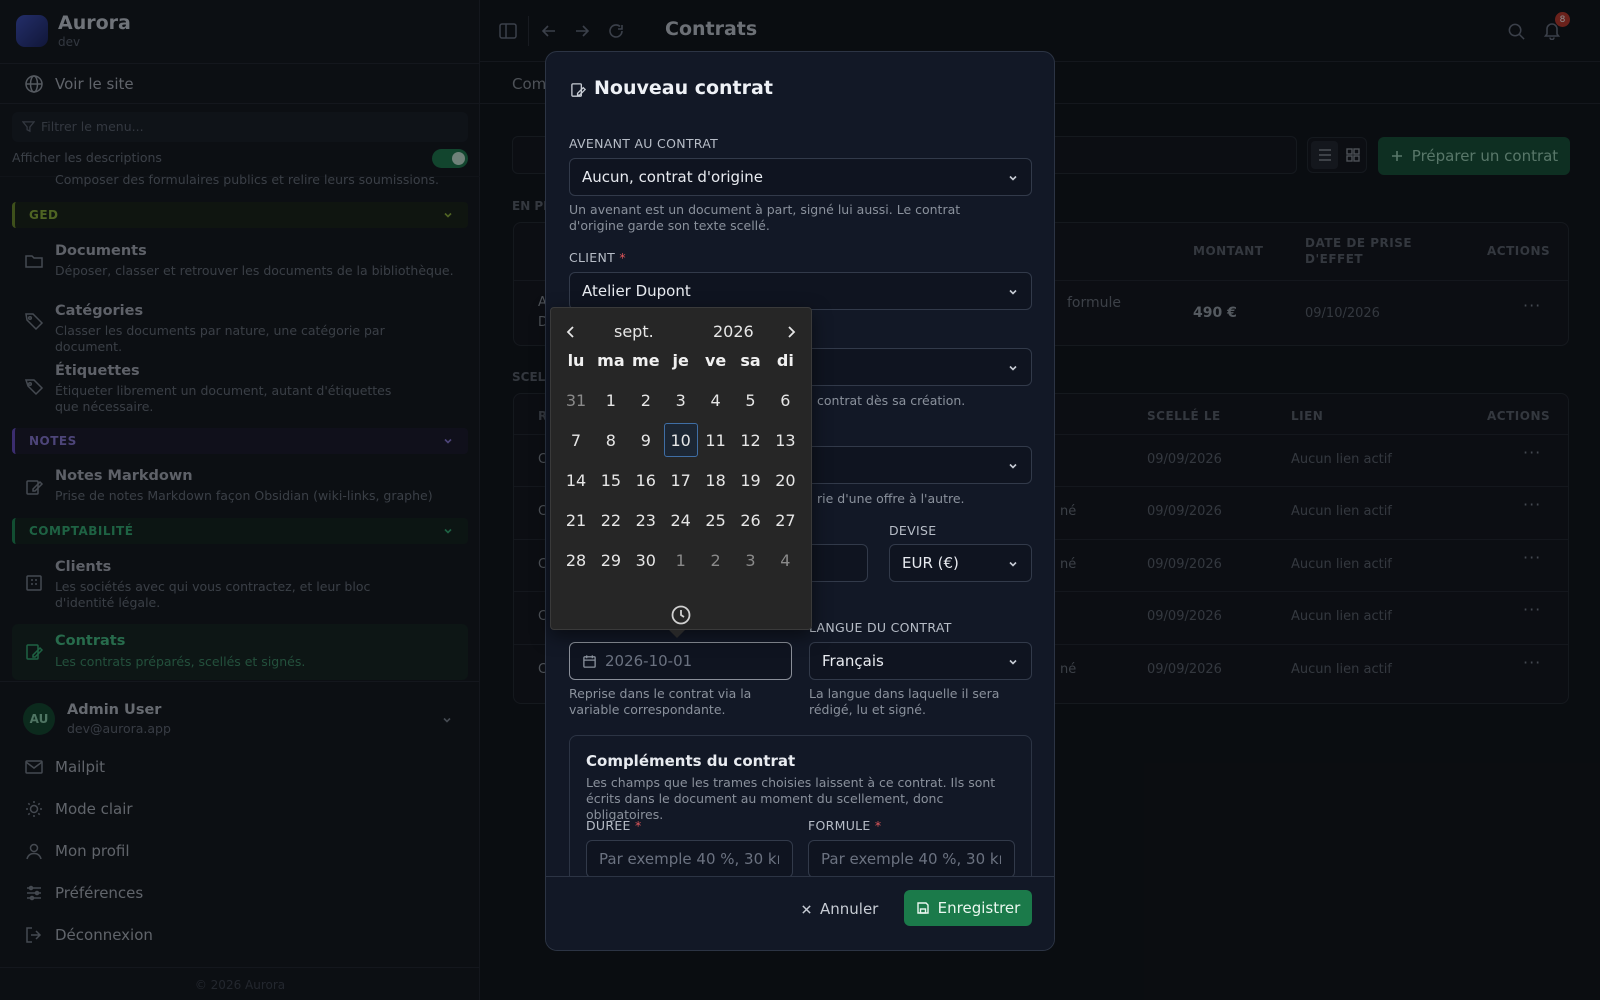 The image size is (1600, 1000). Describe the element at coordinates (576, 360) in the screenshot. I see `dp-weekday: lu` at that location.